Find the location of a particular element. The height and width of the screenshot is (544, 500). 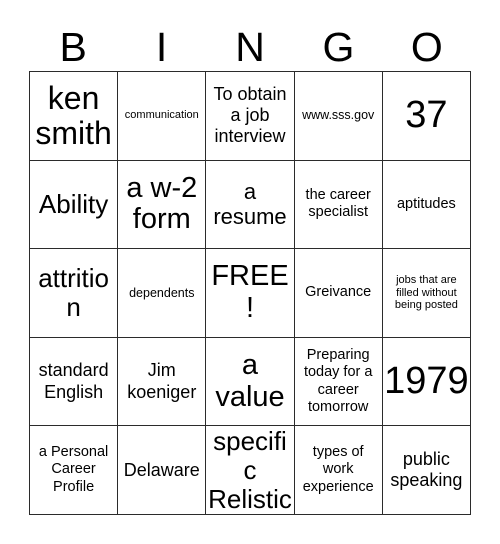

bingo-cell-label: Preparing today for a career tomorrow is located at coordinates (338, 380).